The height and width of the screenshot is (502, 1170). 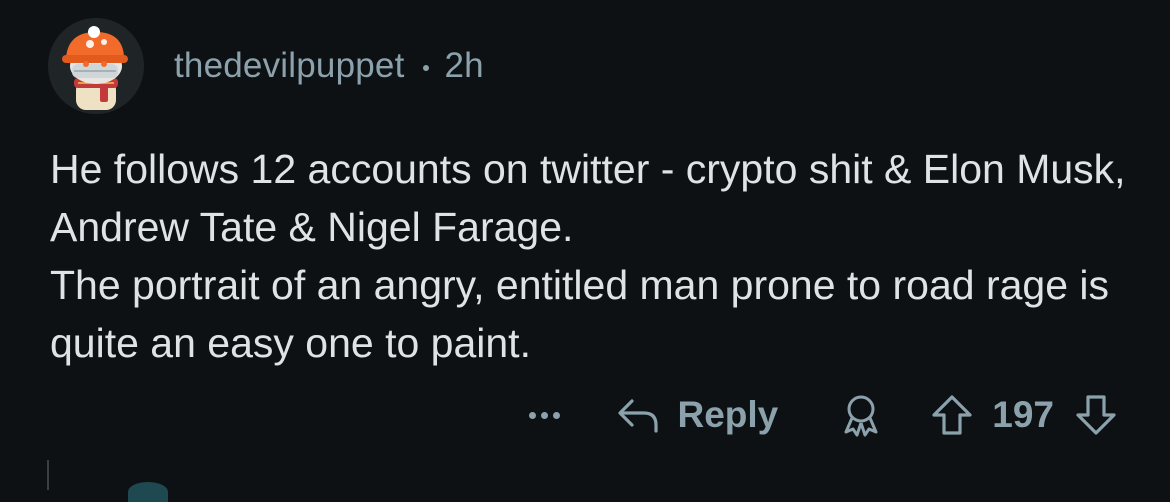 What do you see at coordinates (728, 414) in the screenshot?
I see `reply-label: Reply` at bounding box center [728, 414].